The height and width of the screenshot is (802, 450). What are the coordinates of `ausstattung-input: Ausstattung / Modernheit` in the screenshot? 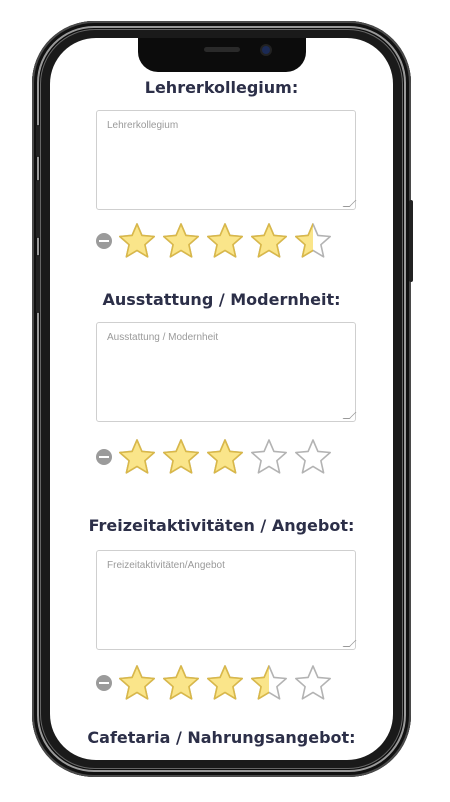 It's located at (226, 372).